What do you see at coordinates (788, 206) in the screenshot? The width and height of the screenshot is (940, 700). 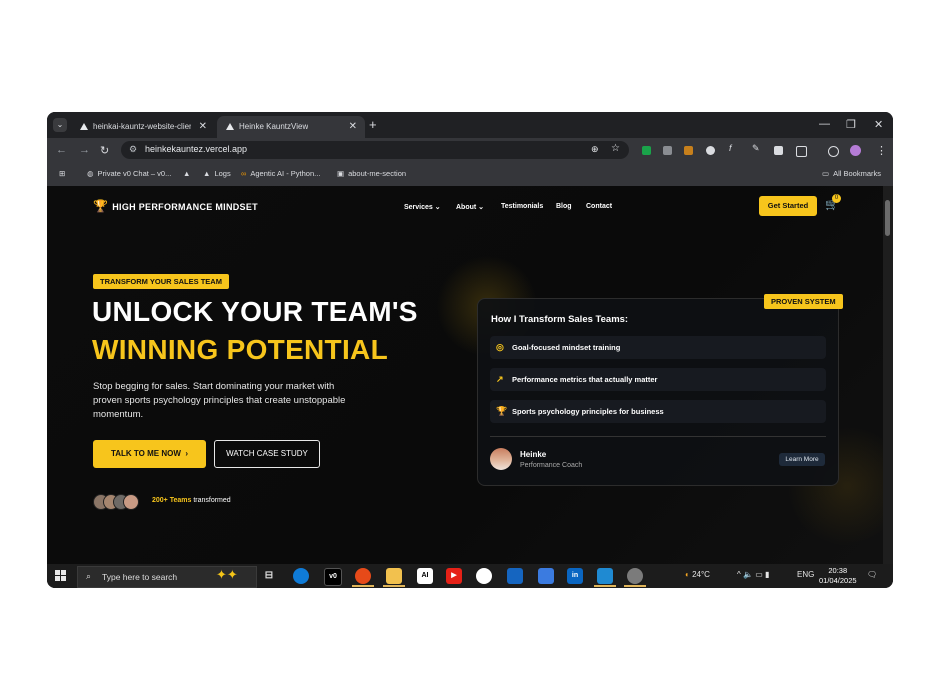 I see `get-started-button: Get Started` at bounding box center [788, 206].